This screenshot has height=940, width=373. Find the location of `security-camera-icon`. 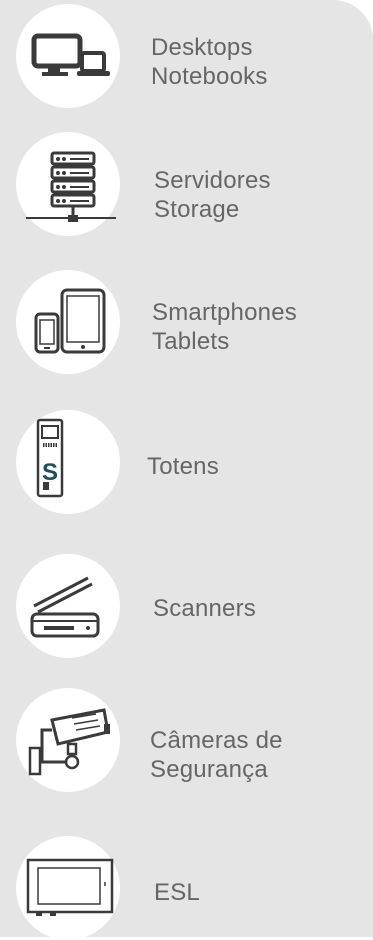

security-camera-icon is located at coordinates (69, 742).